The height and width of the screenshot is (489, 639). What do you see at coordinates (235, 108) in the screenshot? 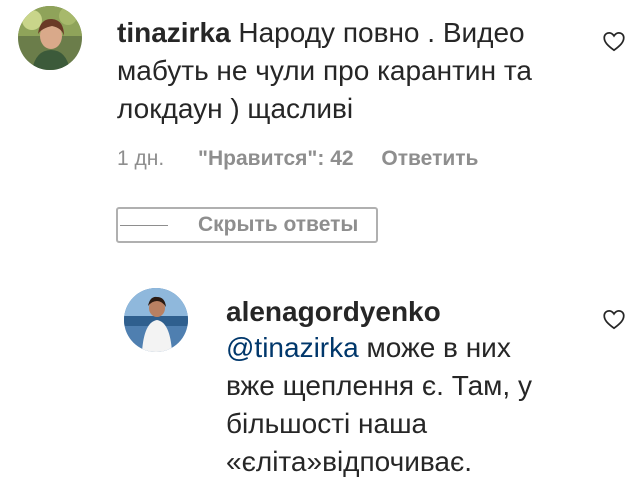
I see `comment-line-3: локдаун ) щасливі` at bounding box center [235, 108].